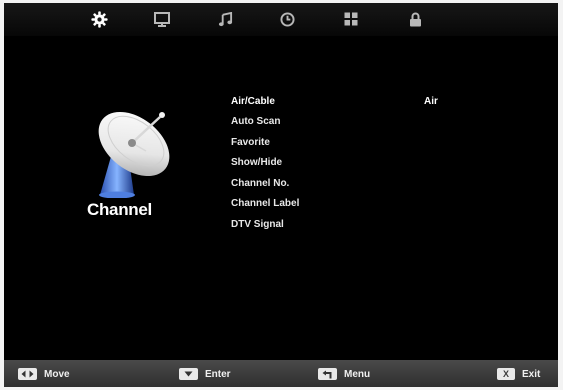 Image resolution: width=563 pixels, height=390 pixels. What do you see at coordinates (531, 374) in the screenshot?
I see `hint-label: Exit` at bounding box center [531, 374].